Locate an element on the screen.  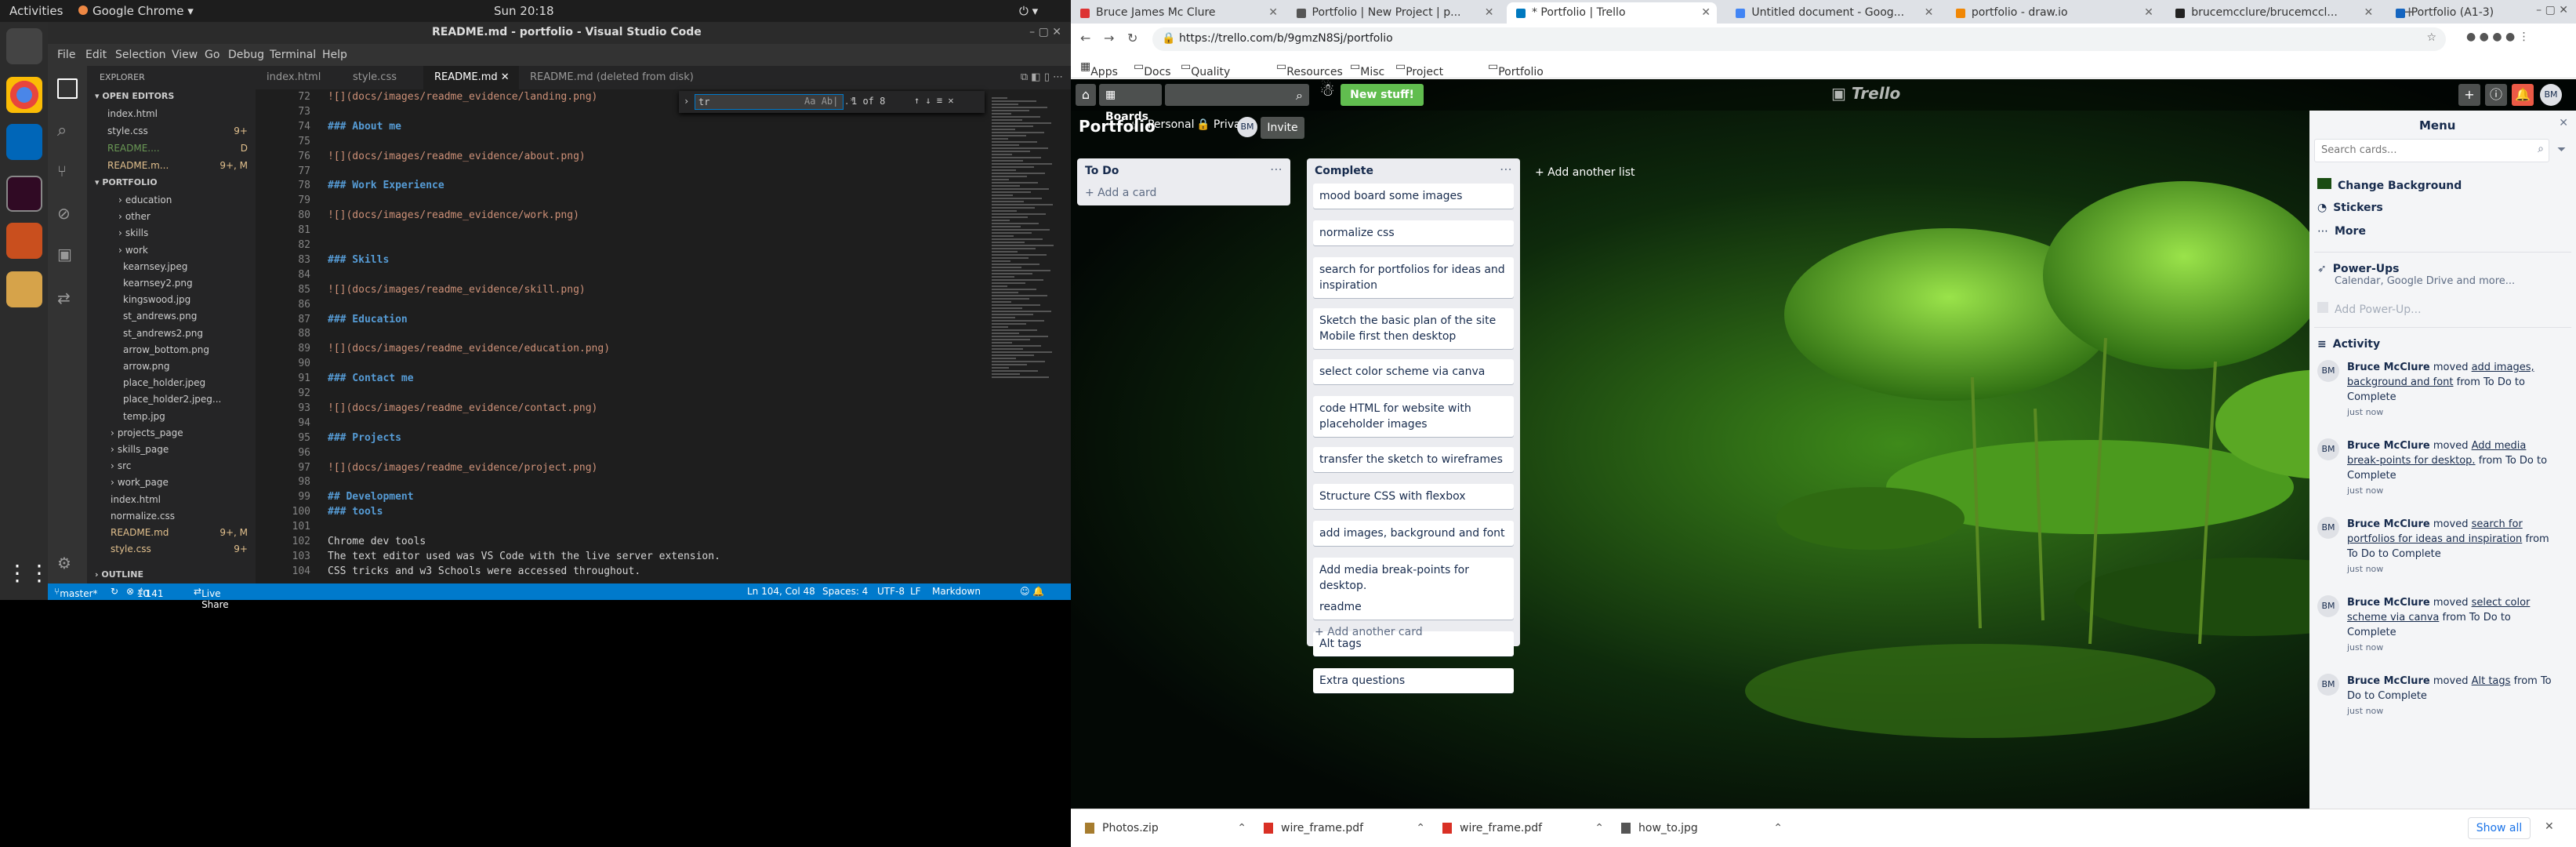
open-editor-item: README.m... 9+, M is located at coordinates (171, 165).